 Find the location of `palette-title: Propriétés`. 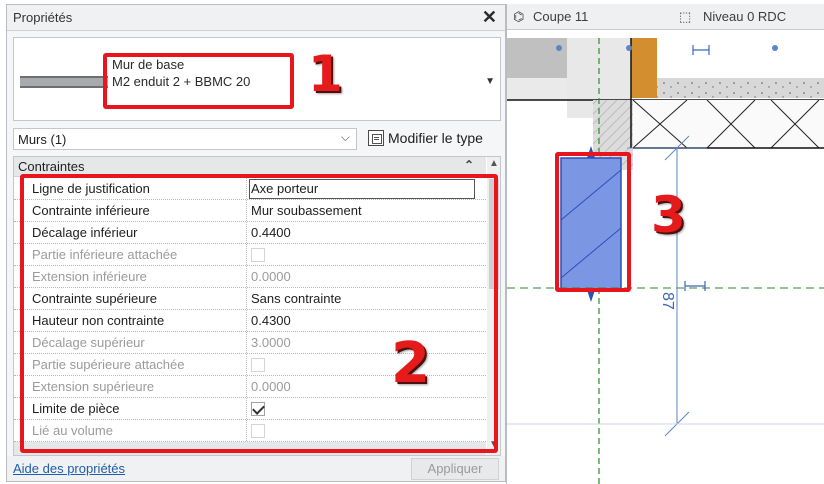

palette-title: Propriétés is located at coordinates (43, 17).